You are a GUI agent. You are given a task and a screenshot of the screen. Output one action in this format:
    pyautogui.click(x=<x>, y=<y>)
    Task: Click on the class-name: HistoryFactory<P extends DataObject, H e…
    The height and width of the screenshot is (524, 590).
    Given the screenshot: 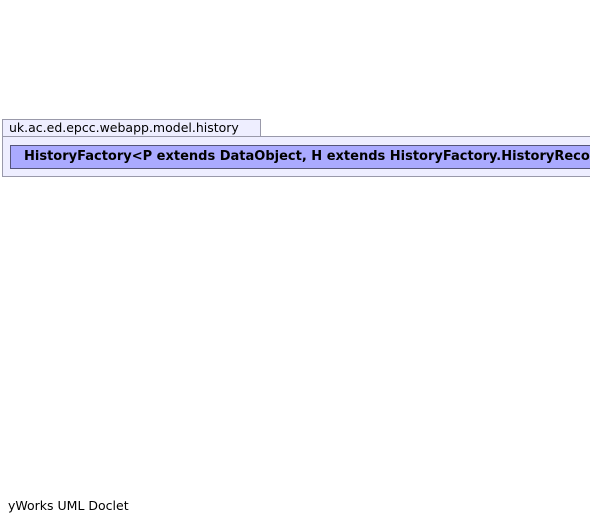 What is the action you would take?
    pyautogui.click(x=307, y=156)
    